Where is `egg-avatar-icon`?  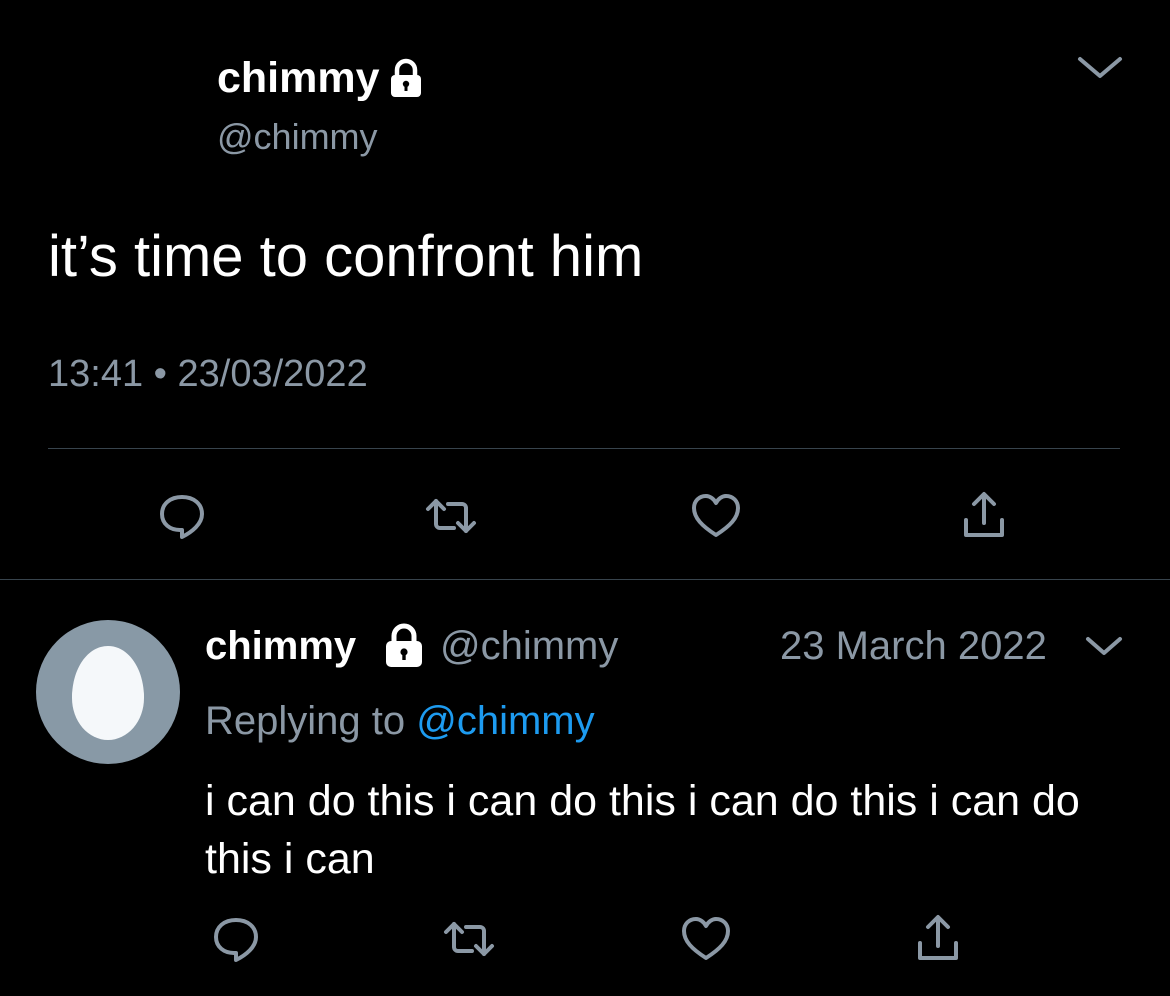 egg-avatar-icon is located at coordinates (108, 693).